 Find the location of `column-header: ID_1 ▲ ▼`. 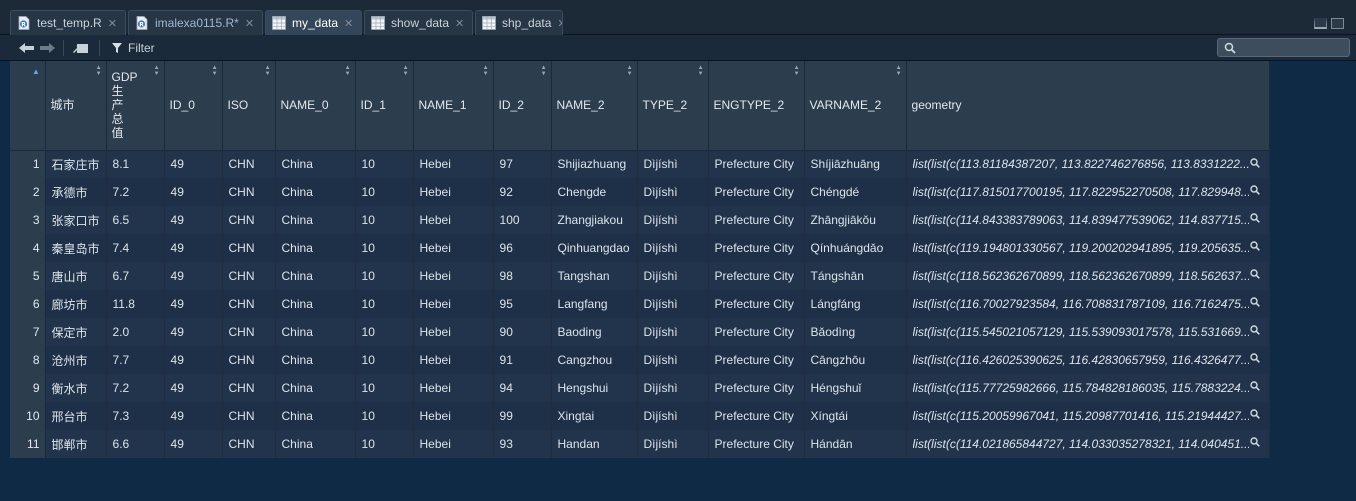

column-header: ID_1 ▲ ▼ is located at coordinates (384, 106).